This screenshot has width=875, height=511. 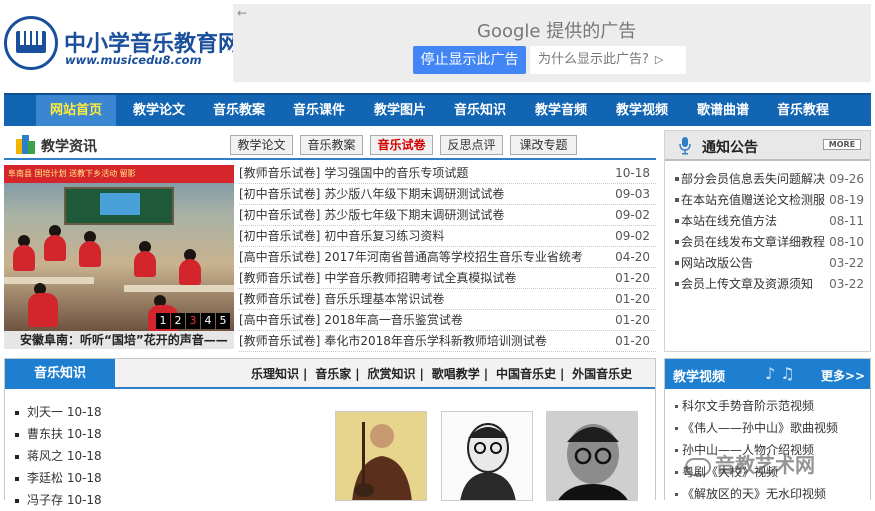 What do you see at coordinates (747, 284) in the screenshot?
I see `notice-item-title: 会员上传文章及资源须知` at bounding box center [747, 284].